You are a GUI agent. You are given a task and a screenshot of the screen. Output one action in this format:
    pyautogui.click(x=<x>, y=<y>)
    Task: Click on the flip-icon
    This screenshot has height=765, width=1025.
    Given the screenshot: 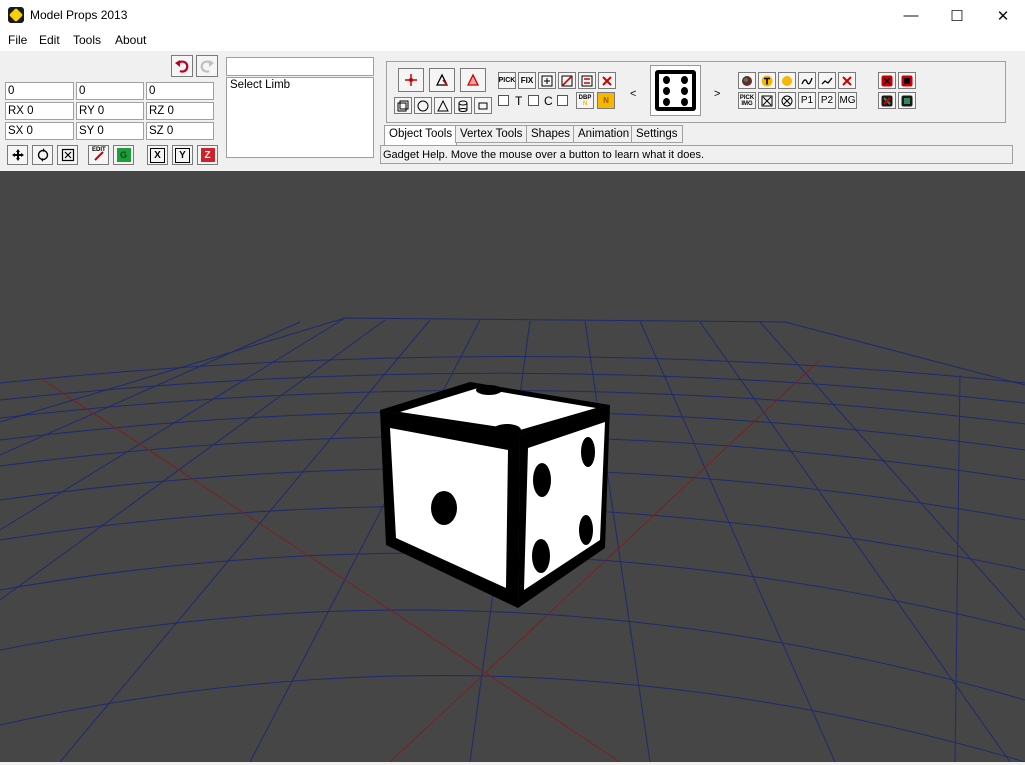 What is the action you would take?
    pyautogui.click(x=587, y=80)
    